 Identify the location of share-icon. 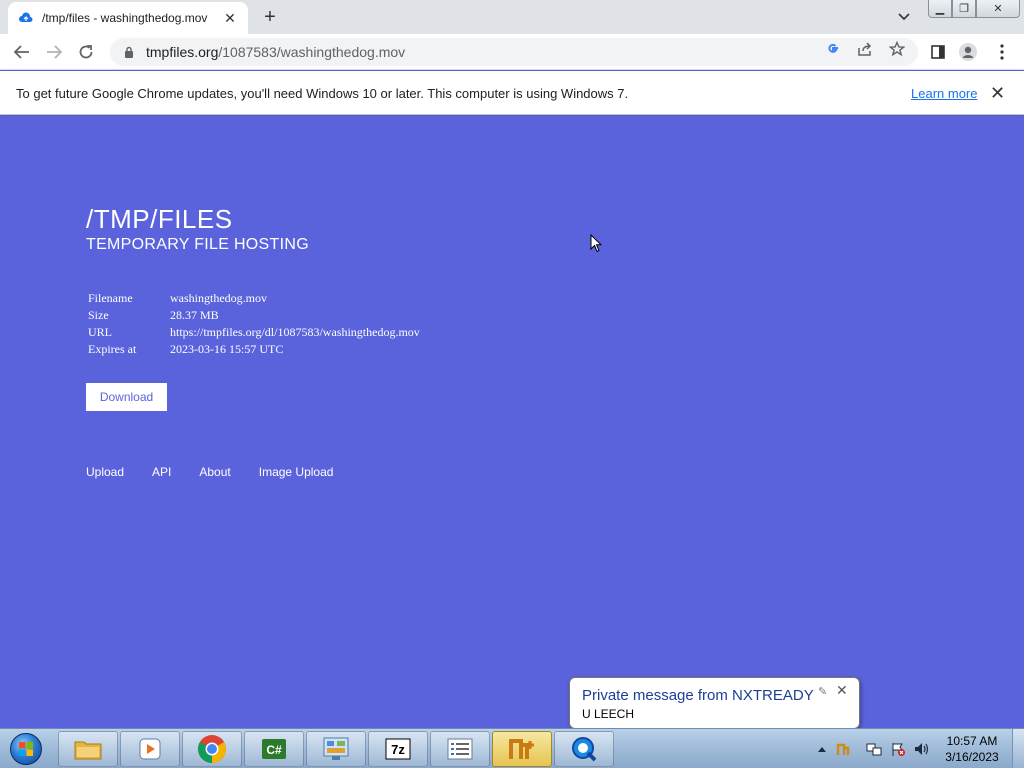
(865, 49).